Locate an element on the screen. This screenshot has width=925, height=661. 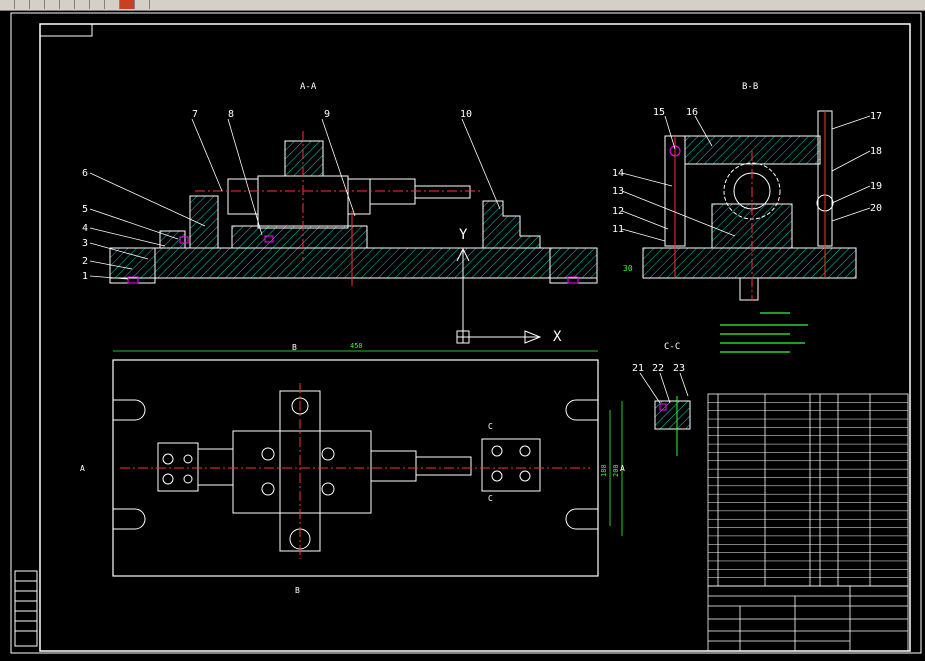
top-clamp is located at coordinates (304, 158).